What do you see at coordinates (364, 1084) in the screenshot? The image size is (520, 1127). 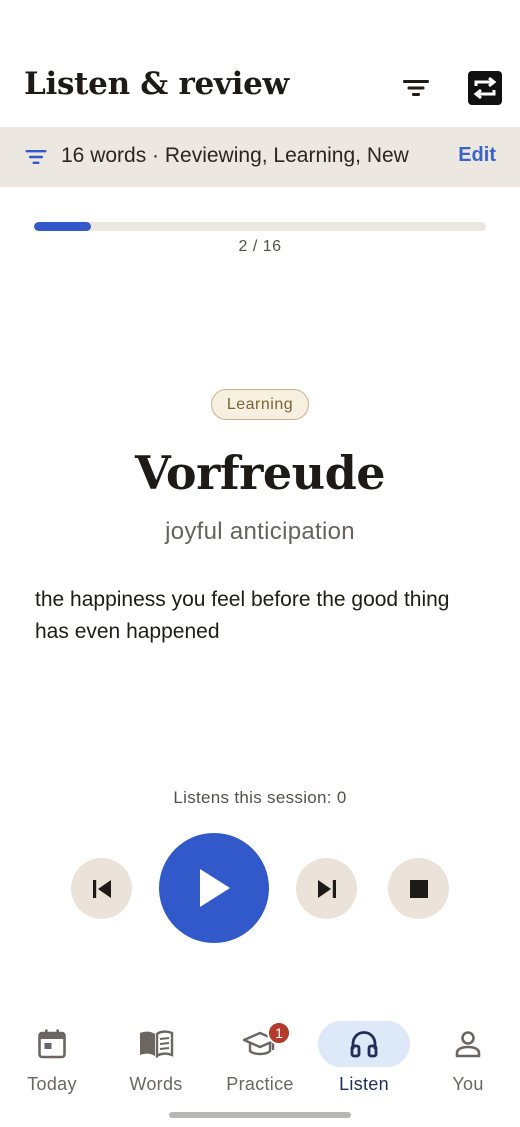 I see `nav-label-listen: Listen` at bounding box center [364, 1084].